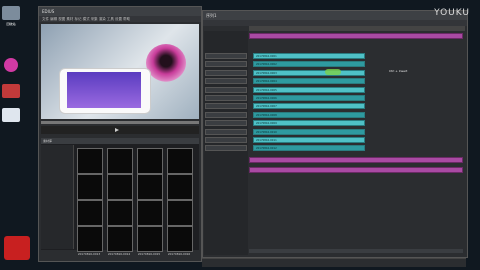  What do you see at coordinates (333, 72) in the screenshot?
I see `cursor-highlight` at bounding box center [333, 72].